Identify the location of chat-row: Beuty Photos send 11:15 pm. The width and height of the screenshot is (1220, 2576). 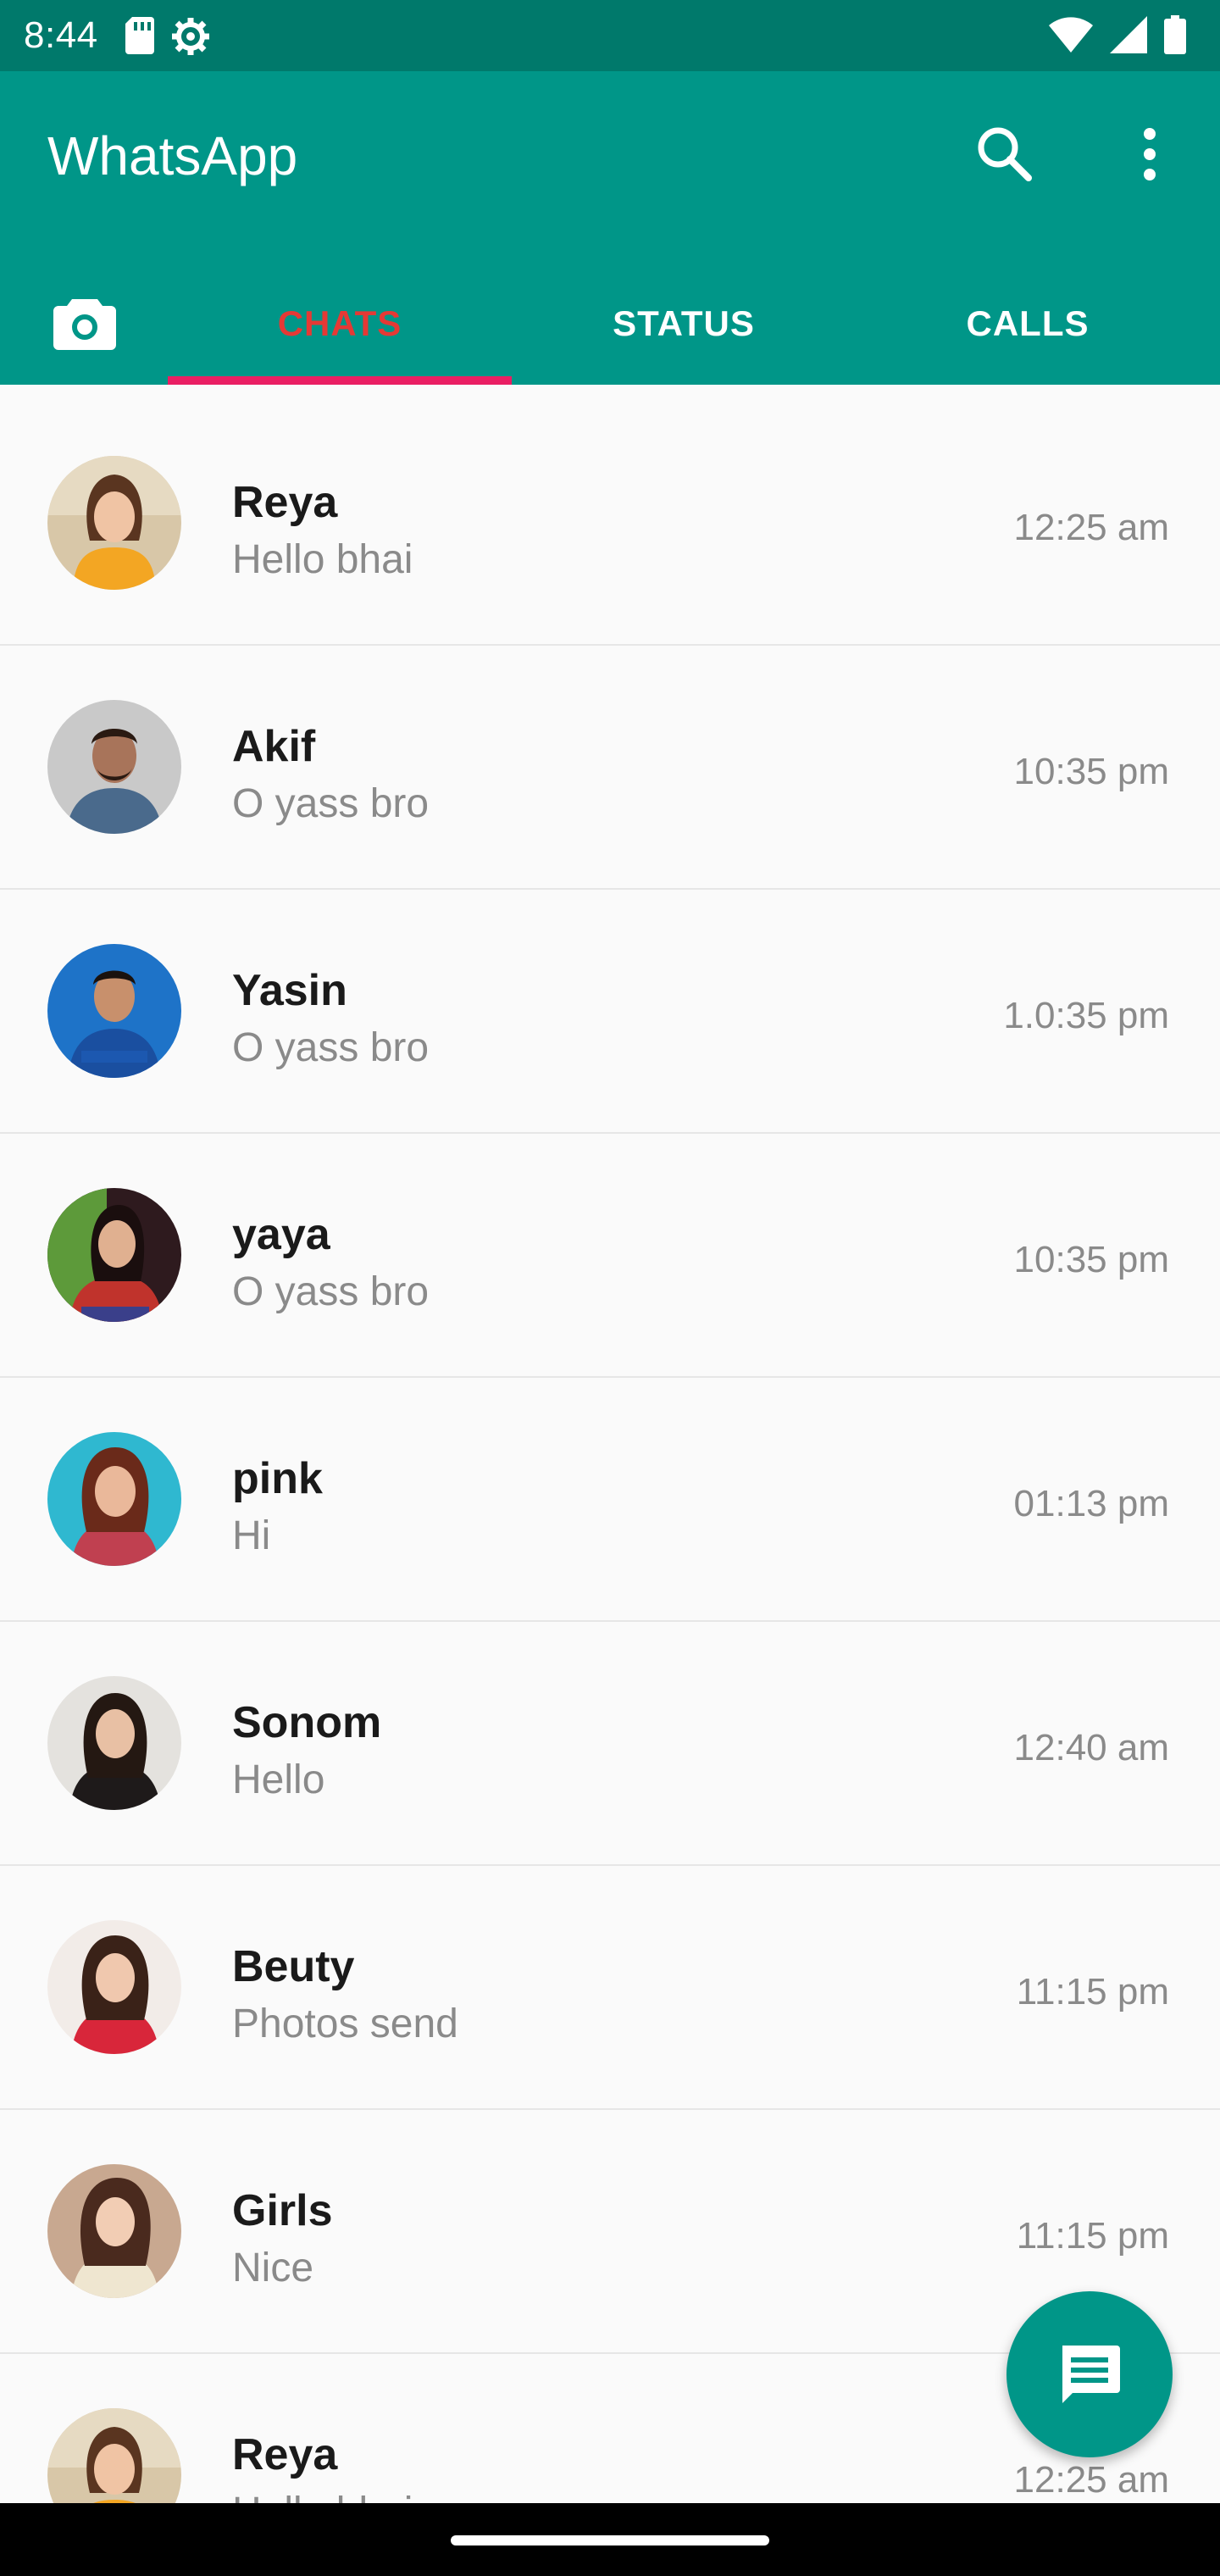
(610, 1988).